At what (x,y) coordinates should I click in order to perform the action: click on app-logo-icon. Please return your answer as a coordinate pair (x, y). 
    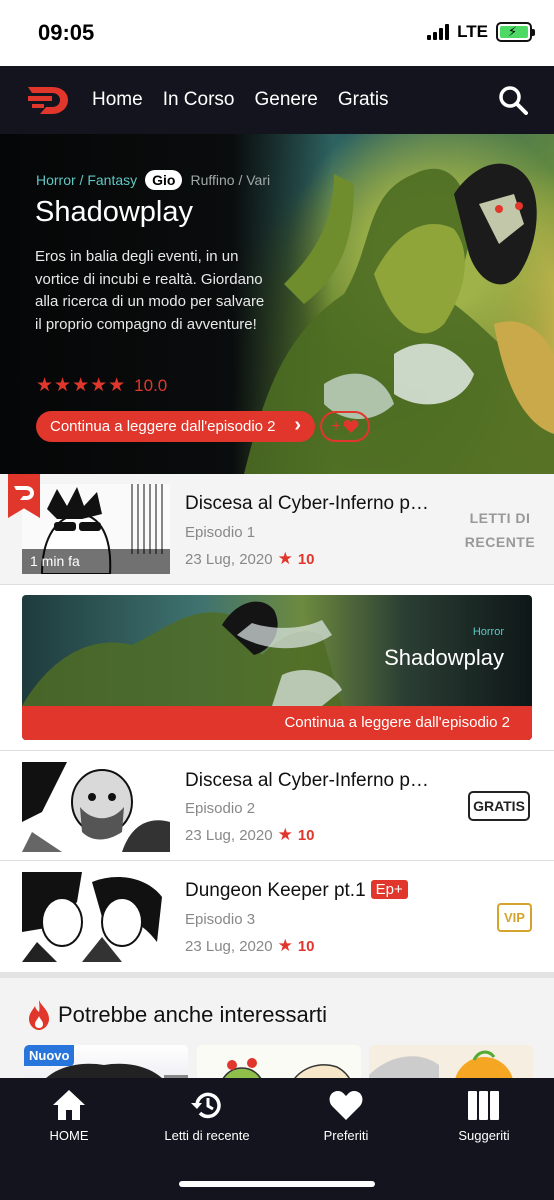
    Looking at the image, I should click on (48, 100).